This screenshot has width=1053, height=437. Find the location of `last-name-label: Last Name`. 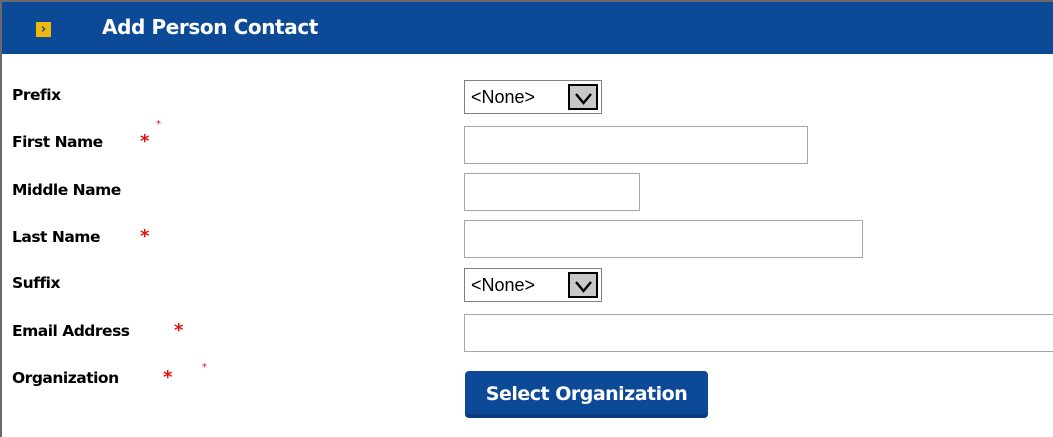

last-name-label: Last Name is located at coordinates (56, 237).